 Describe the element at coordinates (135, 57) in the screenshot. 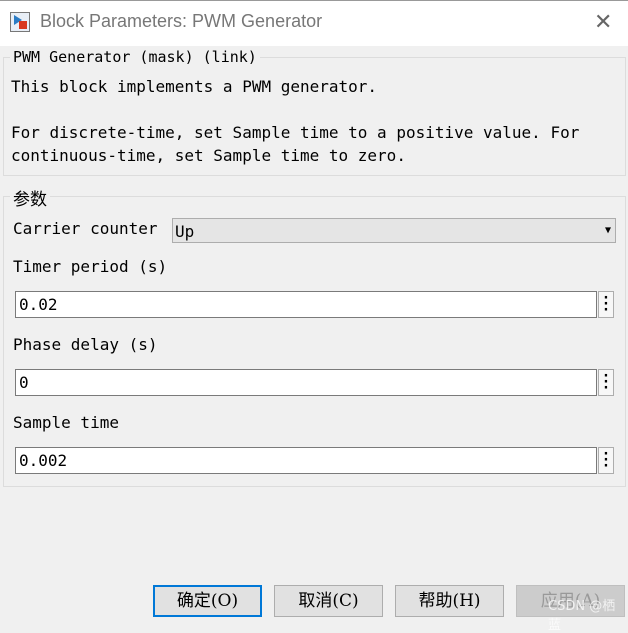

I see `description-group-title: PWM Generator (mask) (link)` at that location.